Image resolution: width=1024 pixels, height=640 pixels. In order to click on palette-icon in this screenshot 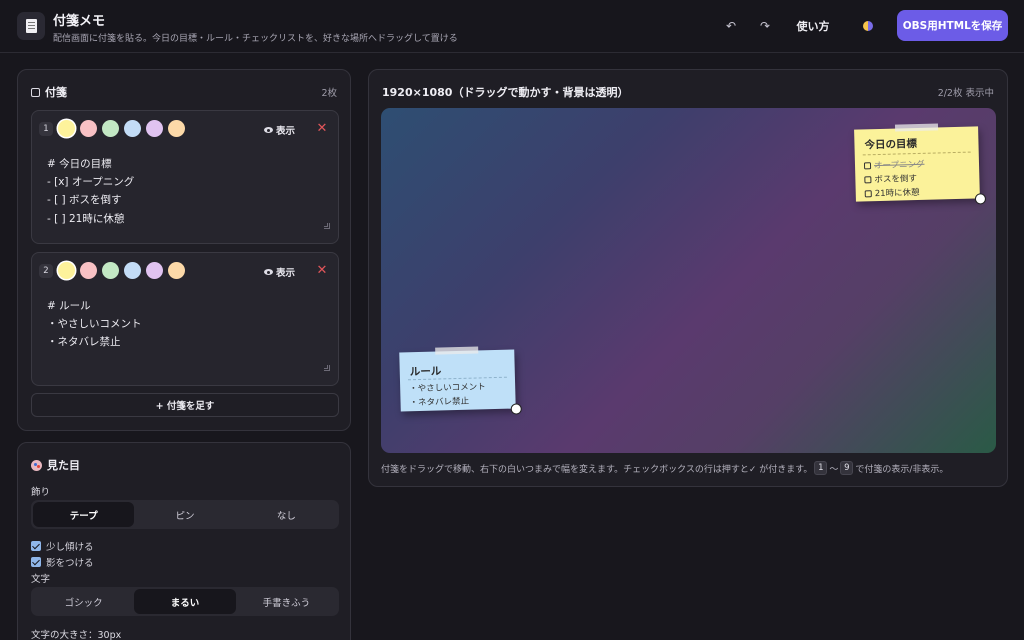, I will do `click(36, 465)`.